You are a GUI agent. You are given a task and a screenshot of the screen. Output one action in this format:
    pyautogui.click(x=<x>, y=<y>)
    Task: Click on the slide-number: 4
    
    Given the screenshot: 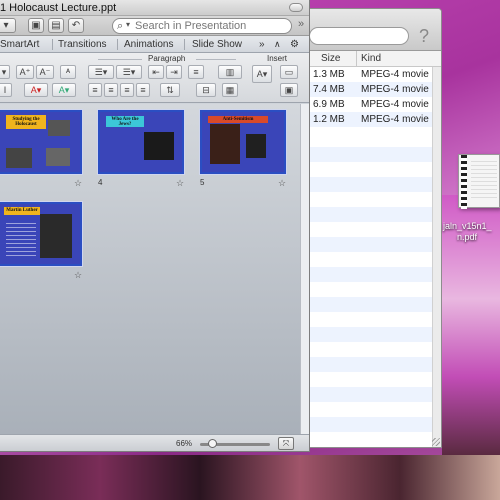 What is the action you would take?
    pyautogui.click(x=100, y=182)
    